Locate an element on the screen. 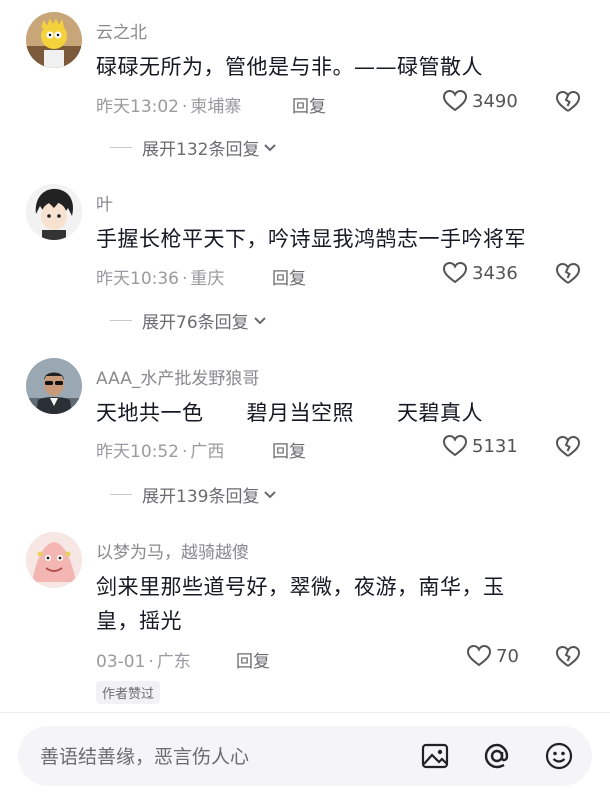 The width and height of the screenshot is (610, 800). expand-replies-button: 展开139条回复 is located at coordinates (193, 494).